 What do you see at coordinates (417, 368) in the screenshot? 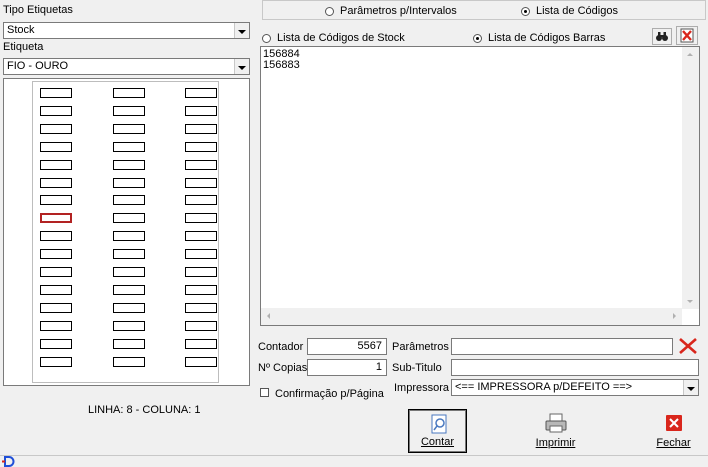
I see `subtitulo-label: Sub-Titulo` at bounding box center [417, 368].